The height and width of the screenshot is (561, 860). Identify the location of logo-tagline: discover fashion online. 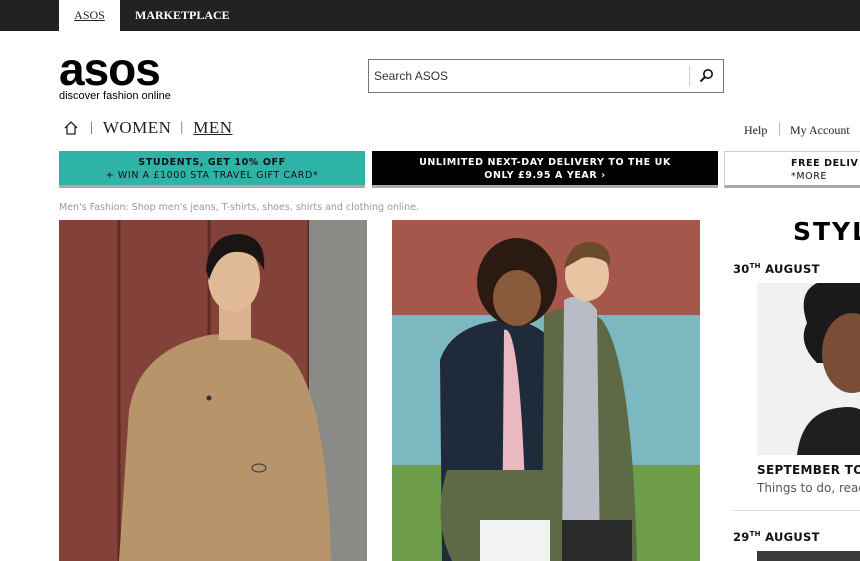
(115, 96).